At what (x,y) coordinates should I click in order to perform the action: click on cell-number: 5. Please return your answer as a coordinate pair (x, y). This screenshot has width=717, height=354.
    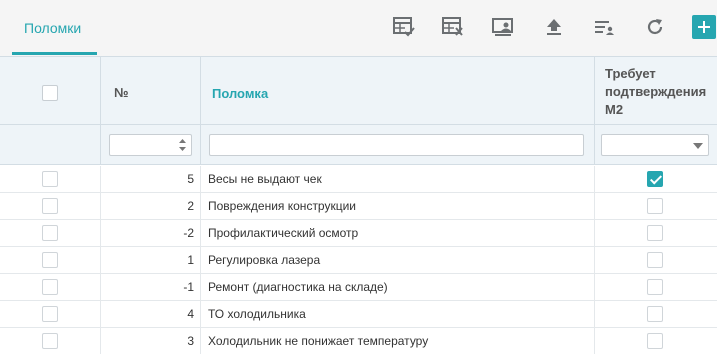
    Looking at the image, I should click on (190, 179).